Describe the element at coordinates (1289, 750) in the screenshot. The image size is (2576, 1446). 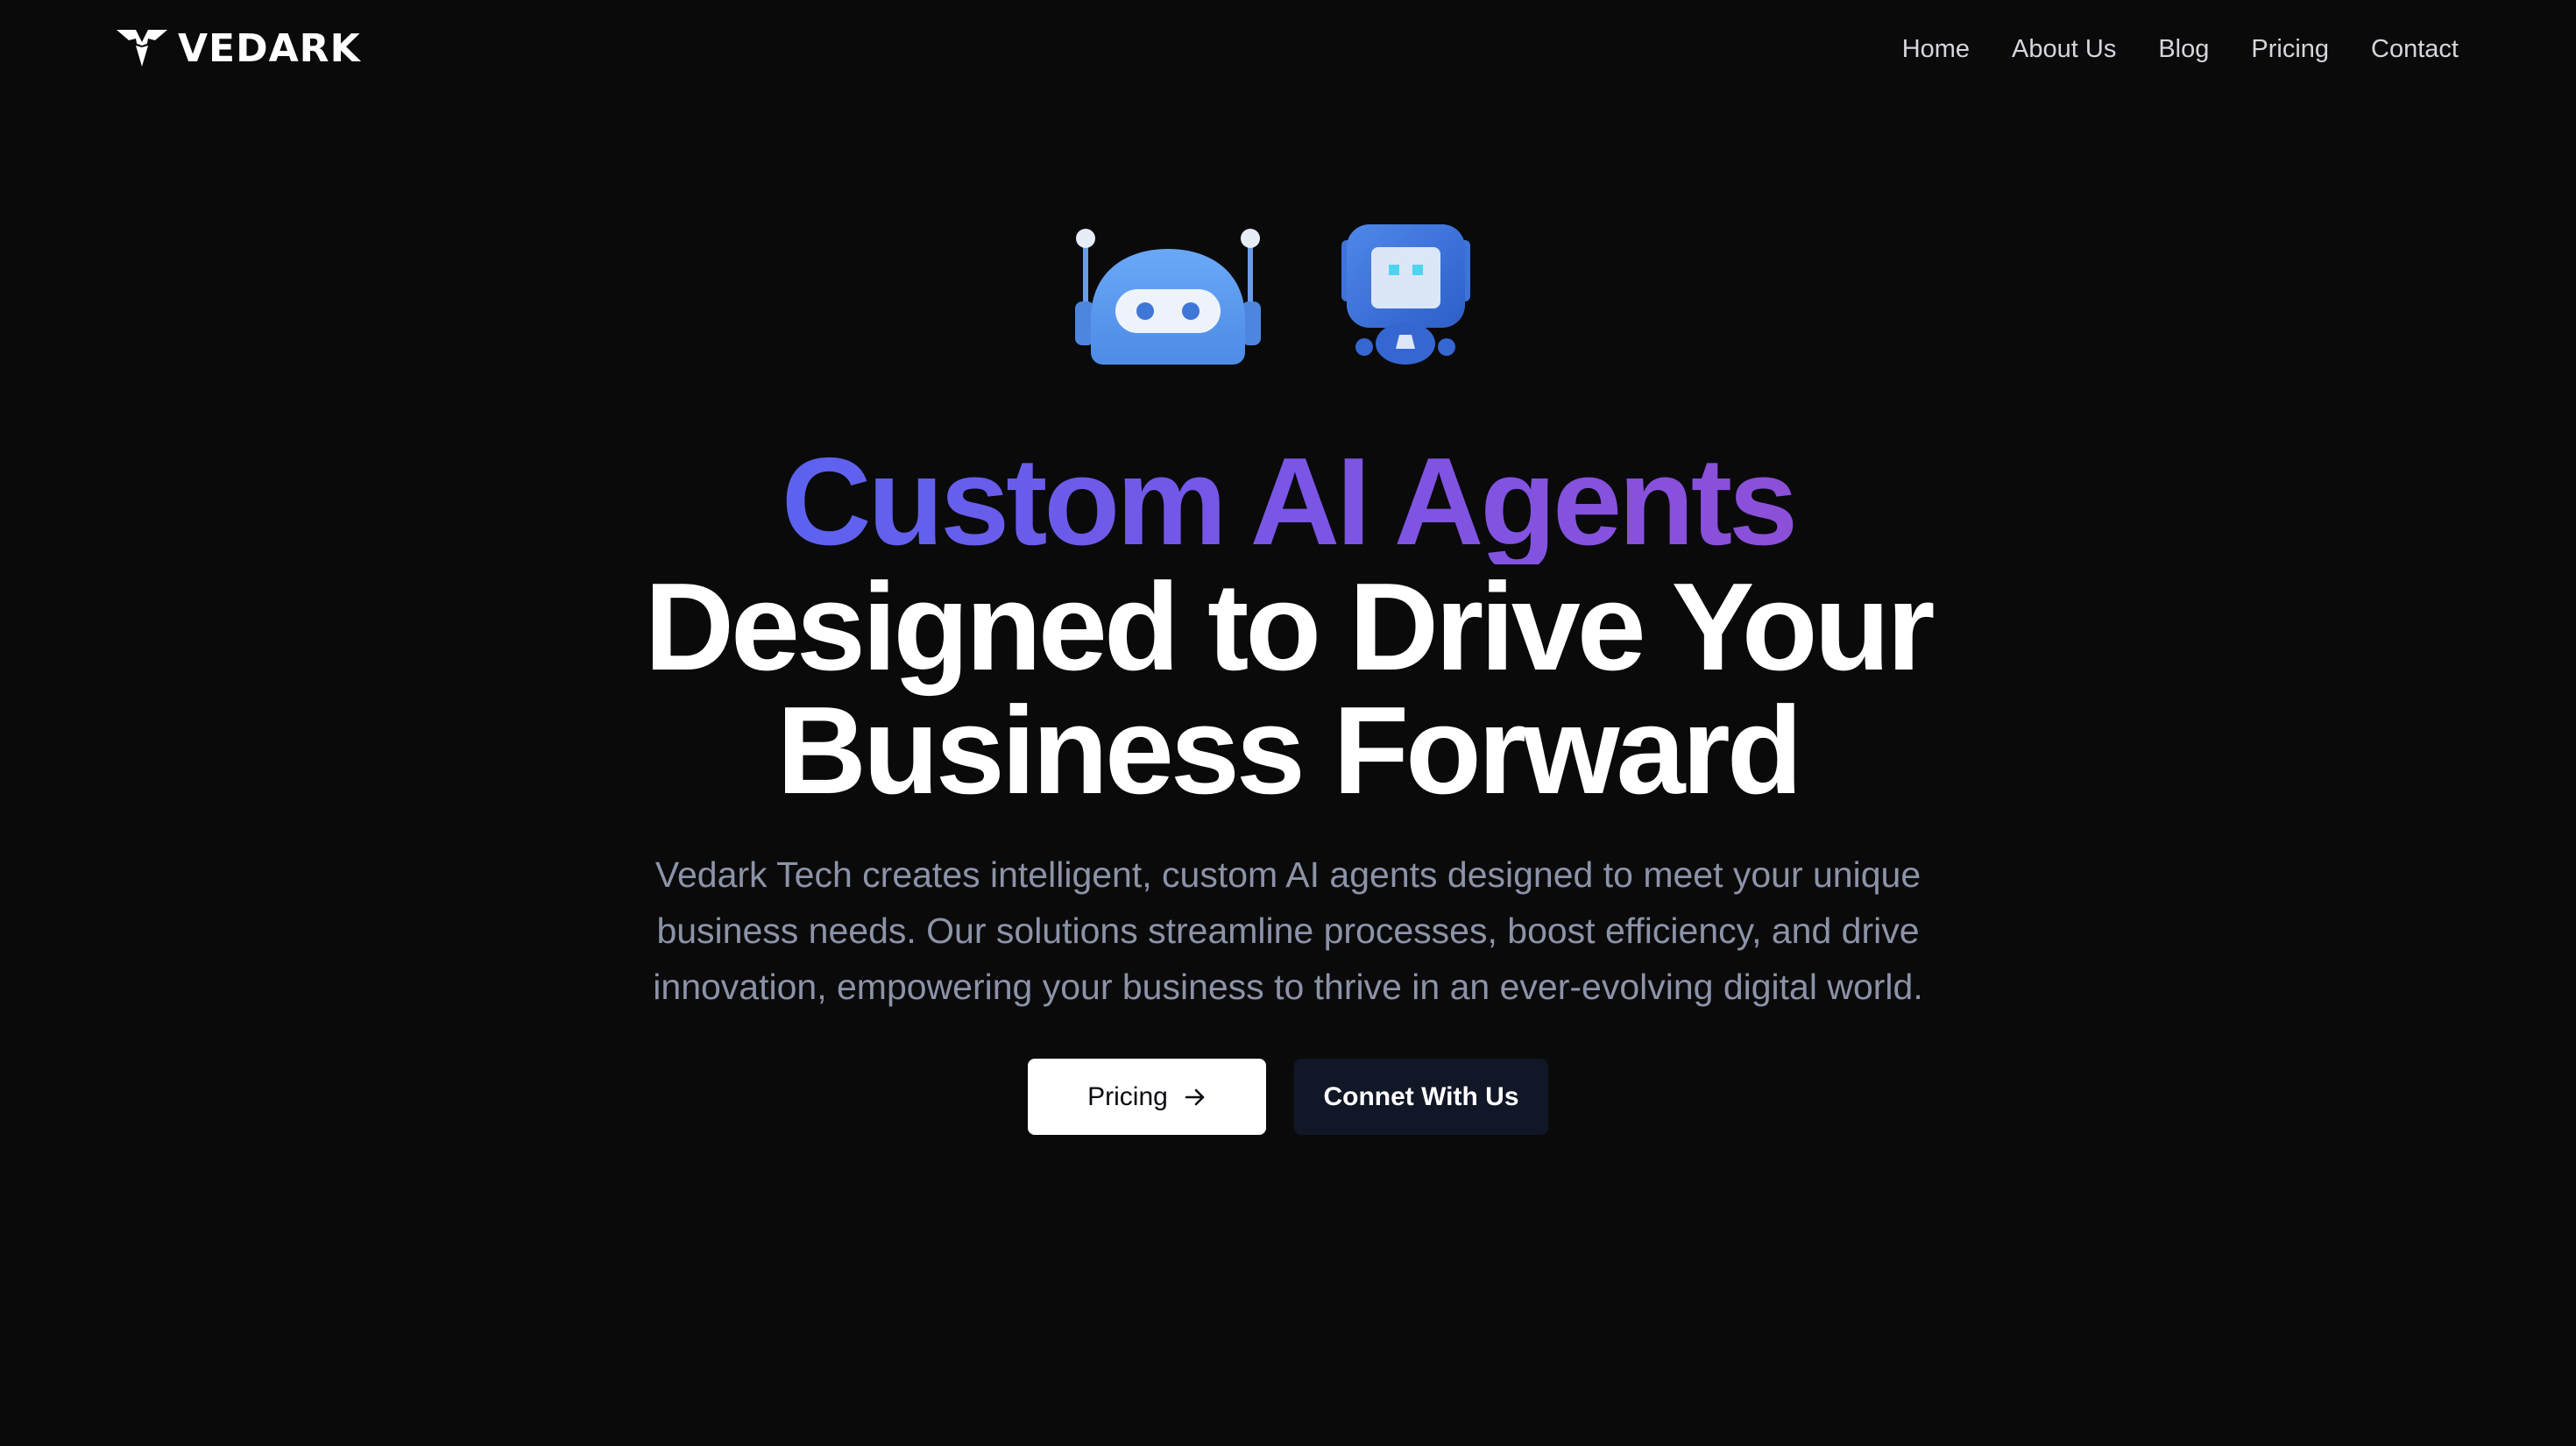
I see `headline-line-3: Business Forward` at that location.